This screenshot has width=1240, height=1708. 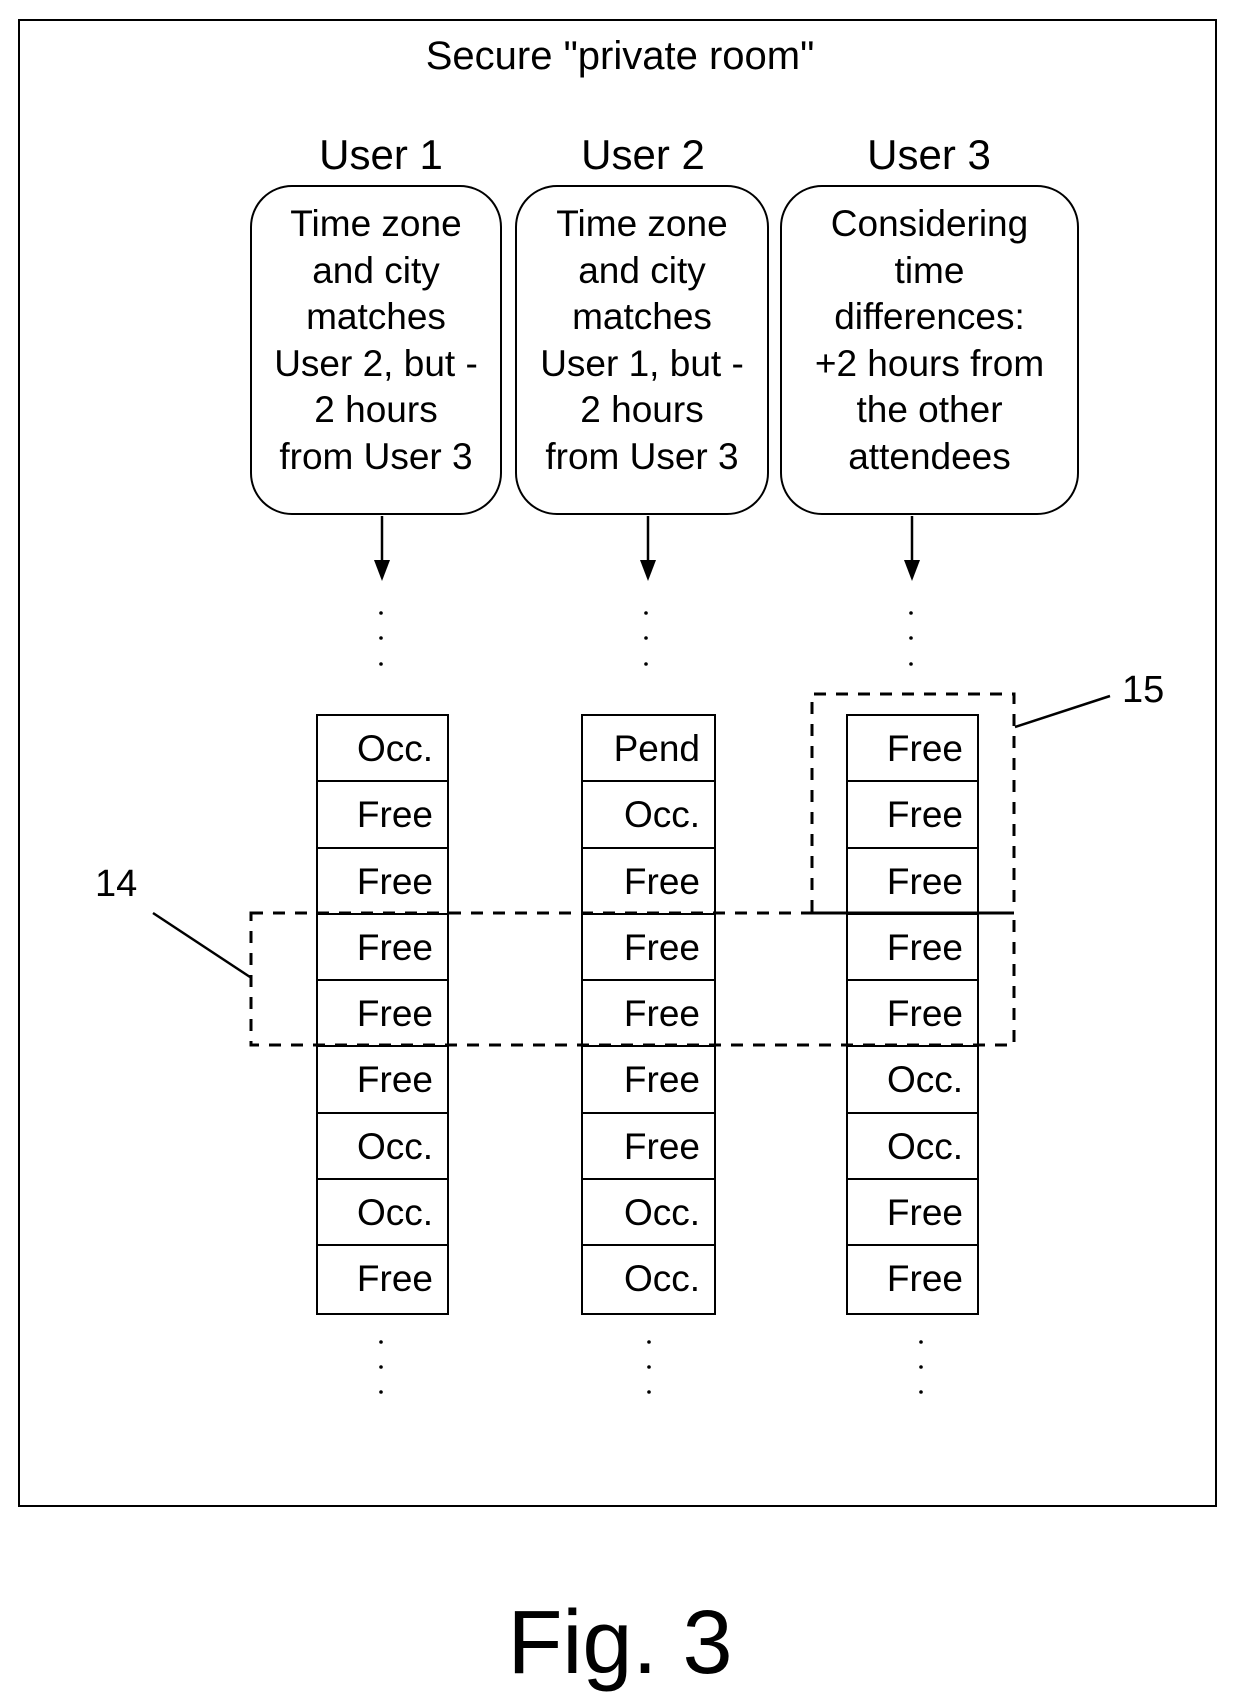 I want to click on diagram-title: Secure "private room", so click(x=620, y=56).